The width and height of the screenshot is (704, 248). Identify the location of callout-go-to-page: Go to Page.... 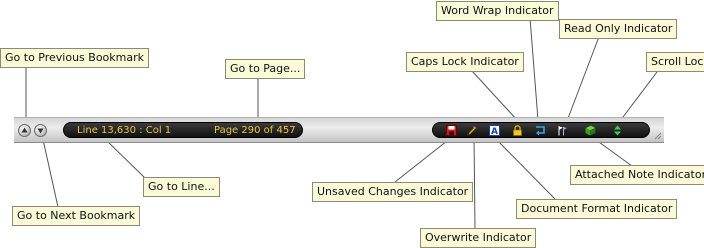
(265, 69).